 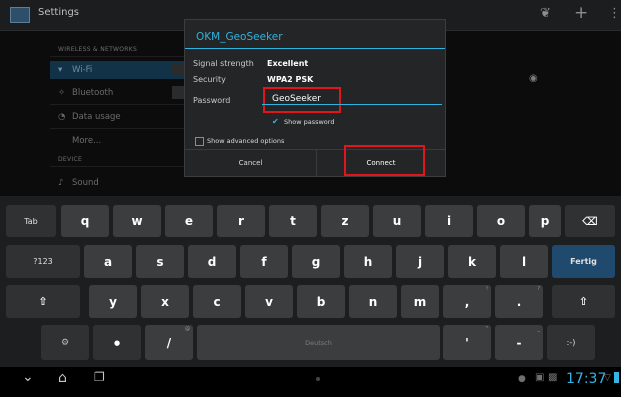 What do you see at coordinates (61, 183) in the screenshot?
I see `sound-icon: ♪` at bounding box center [61, 183].